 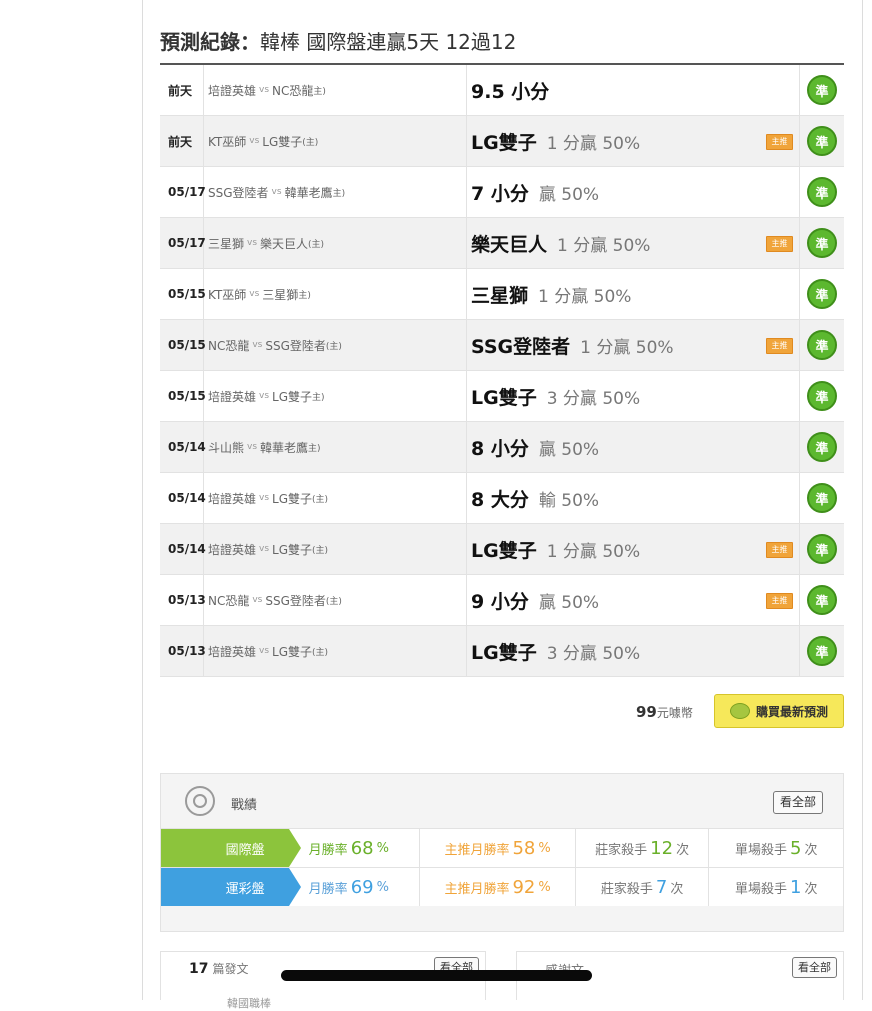 What do you see at coordinates (677, 889) in the screenshot?
I see `bookmaker-killer-unit: 次` at bounding box center [677, 889].